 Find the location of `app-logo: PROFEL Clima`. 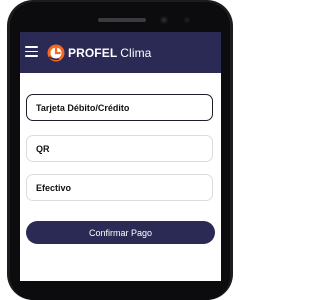

app-logo: PROFEL Clima is located at coordinates (99, 53).